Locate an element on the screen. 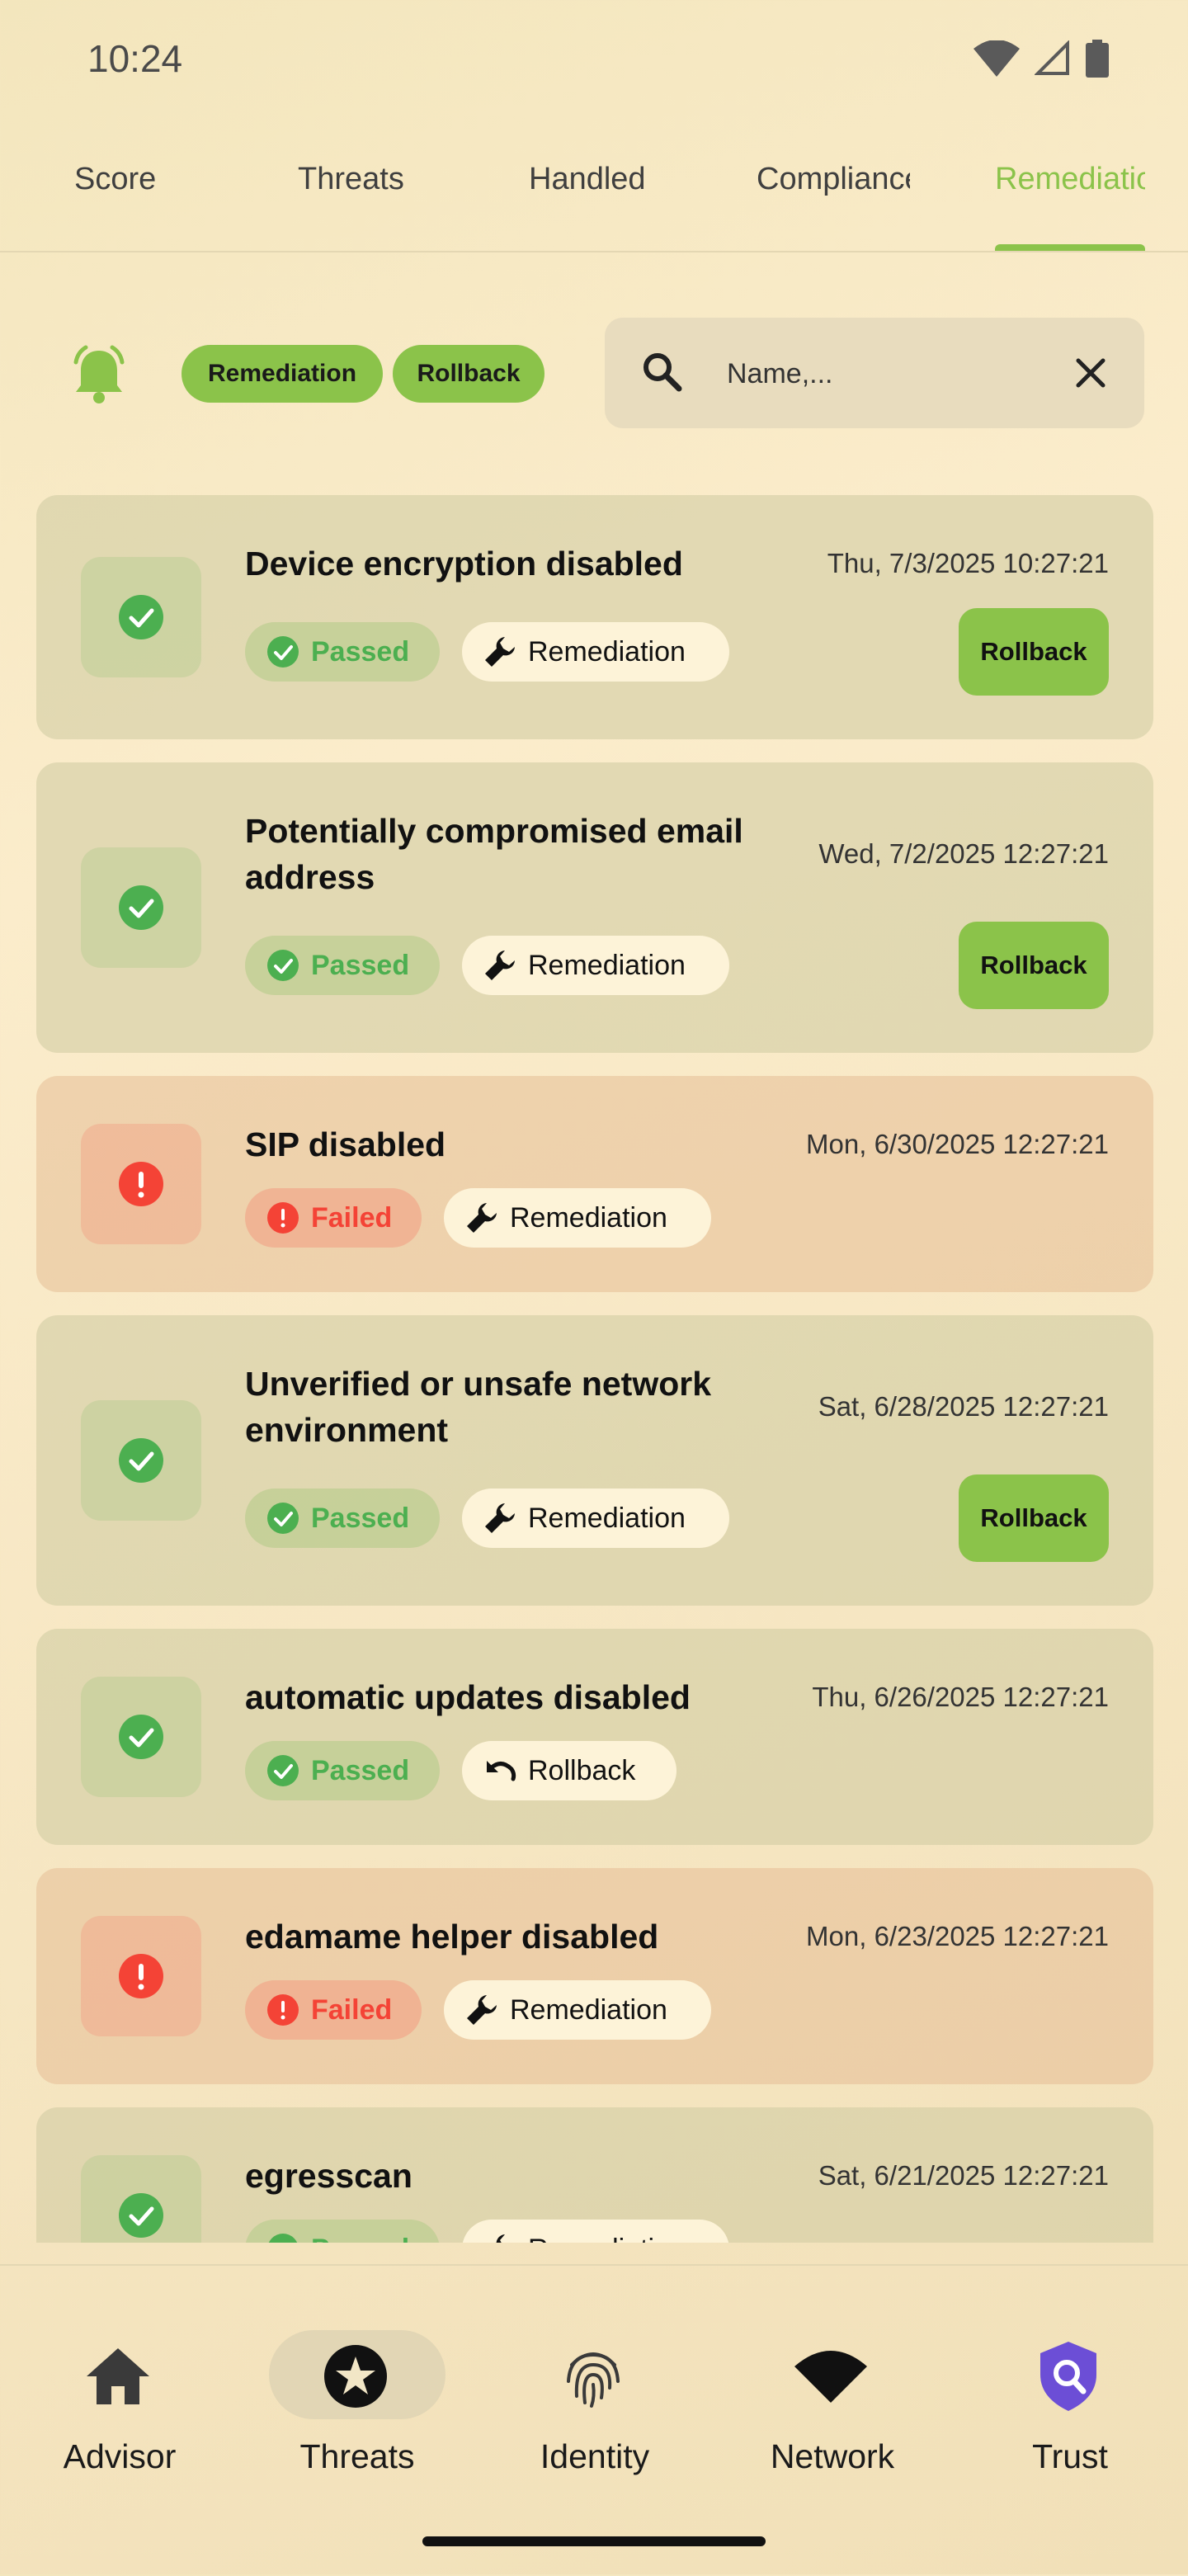 This screenshot has width=1188, height=2576. item-date: Mon, 6/23/2025 12:27:21 is located at coordinates (957, 1936).